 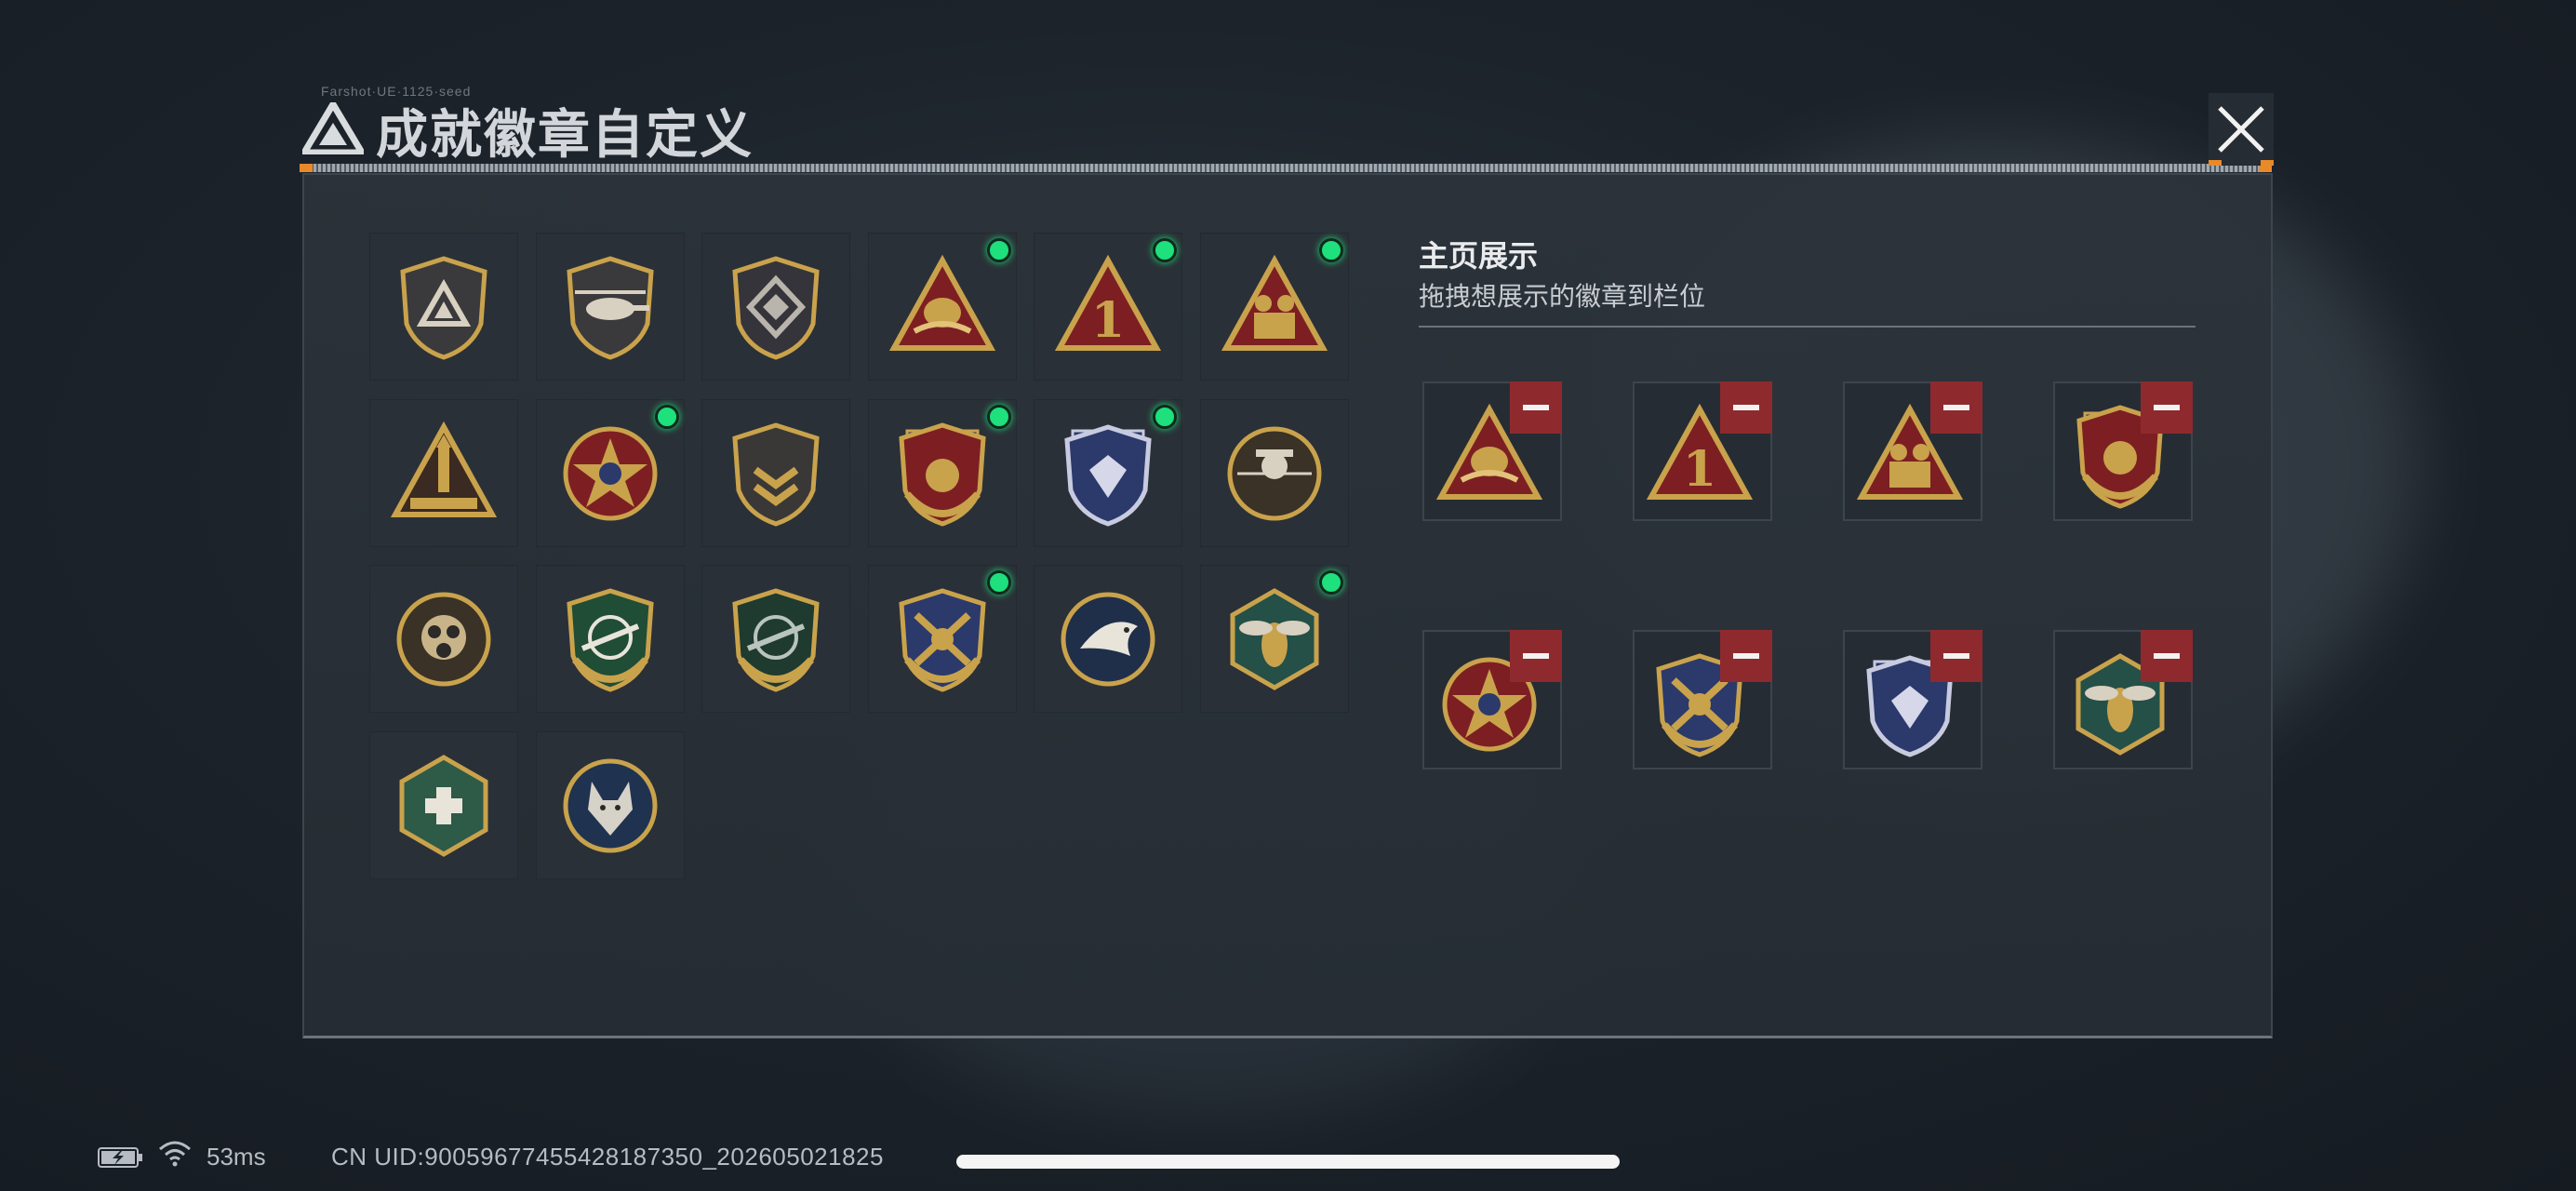 What do you see at coordinates (121, 1157) in the screenshot?
I see `battery-icon` at bounding box center [121, 1157].